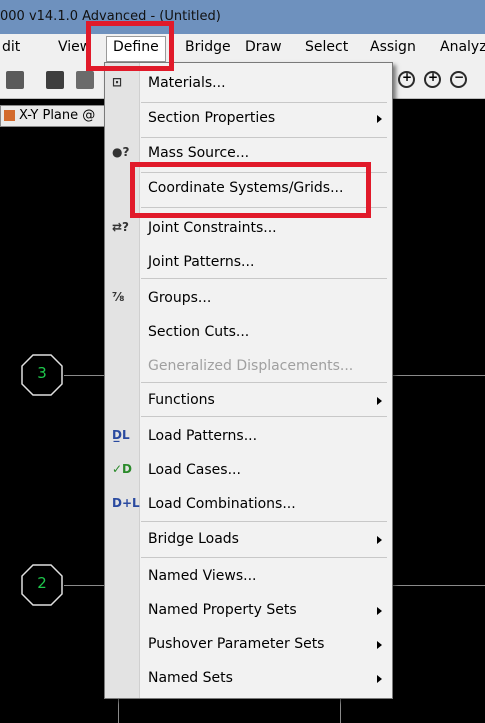  I want to click on open-icon, so click(15, 80).